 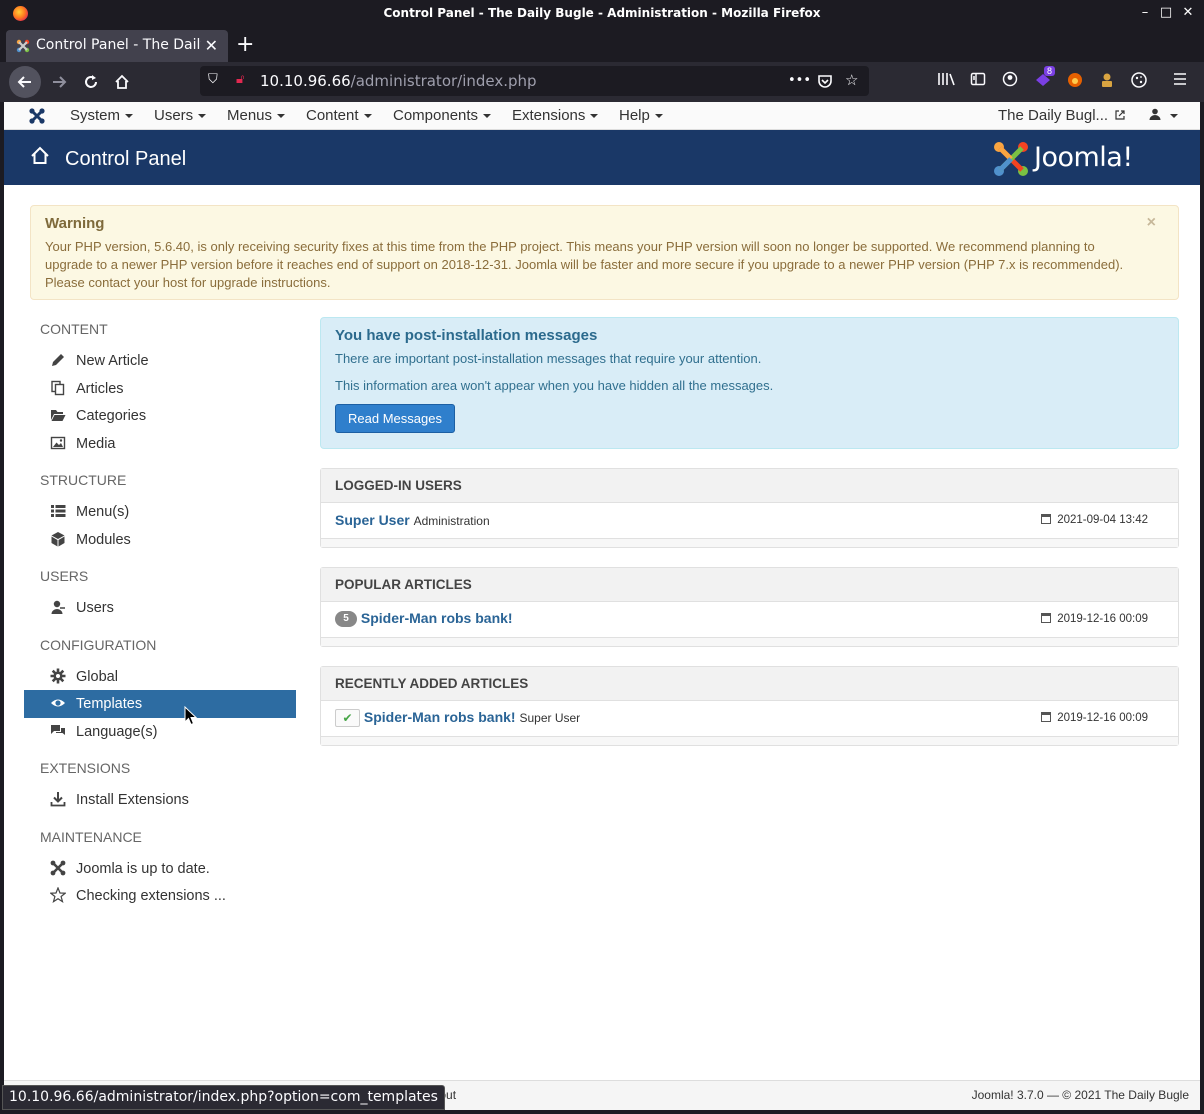 I want to click on joomla-icon, so click(x=58, y=868).